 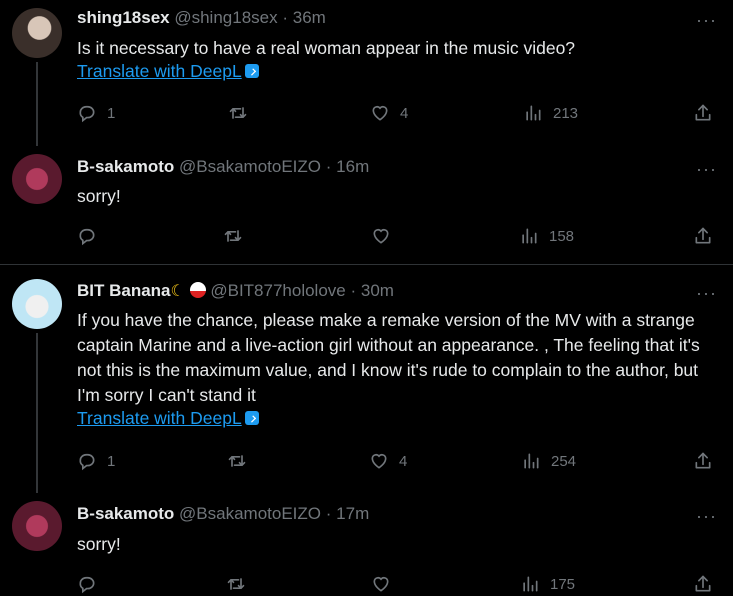 I want to click on action-bar: 158, so click(x=397, y=236).